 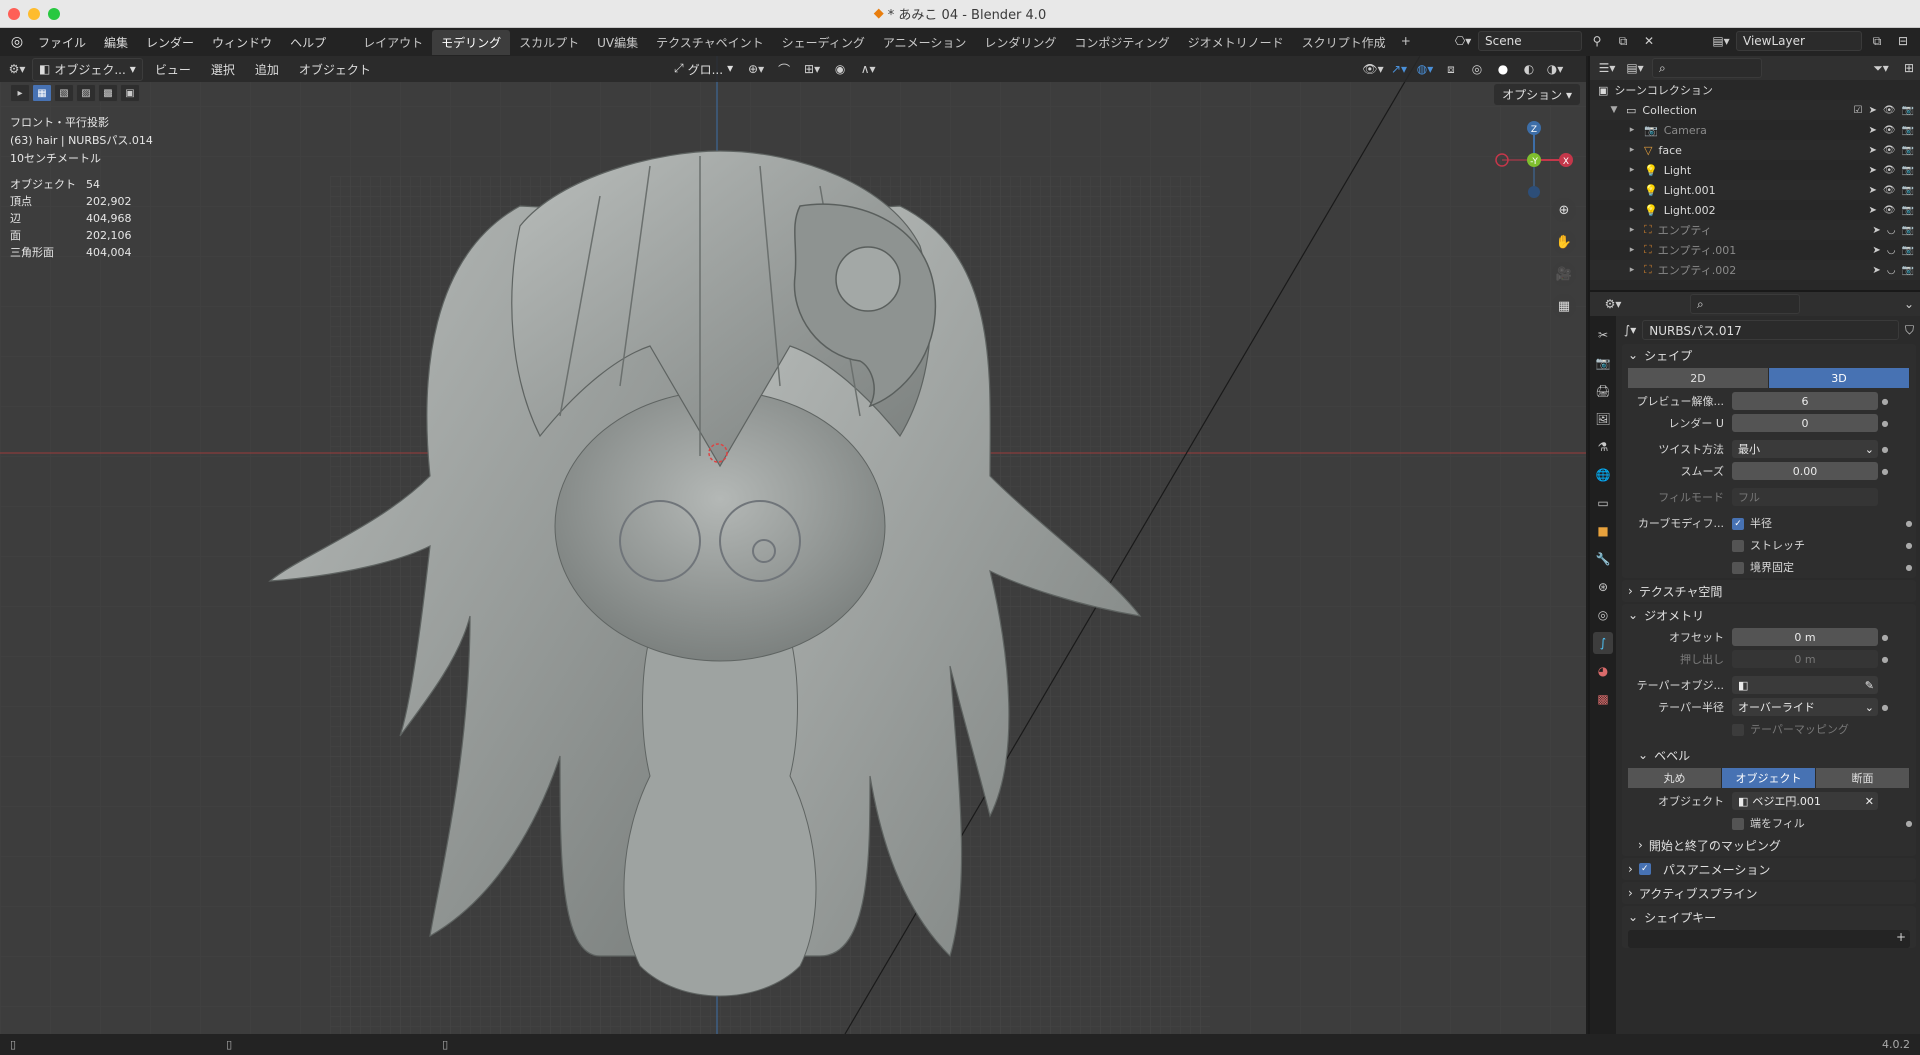 What do you see at coordinates (1564, 242) in the screenshot?
I see `pan-hand-icon: ✋` at bounding box center [1564, 242].